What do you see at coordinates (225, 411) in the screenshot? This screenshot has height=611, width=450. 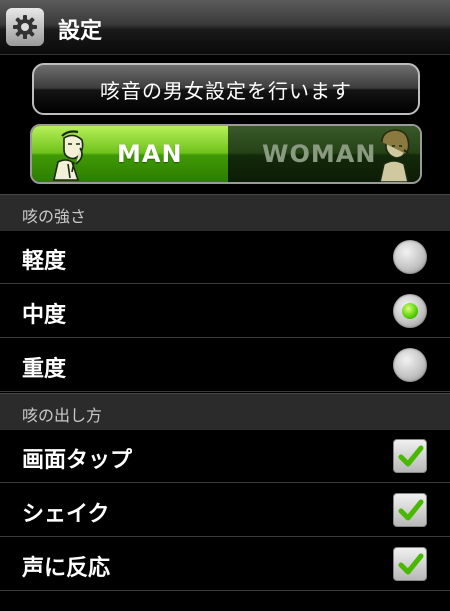 I see `section-header-cough-method: 咳の出し方` at bounding box center [225, 411].